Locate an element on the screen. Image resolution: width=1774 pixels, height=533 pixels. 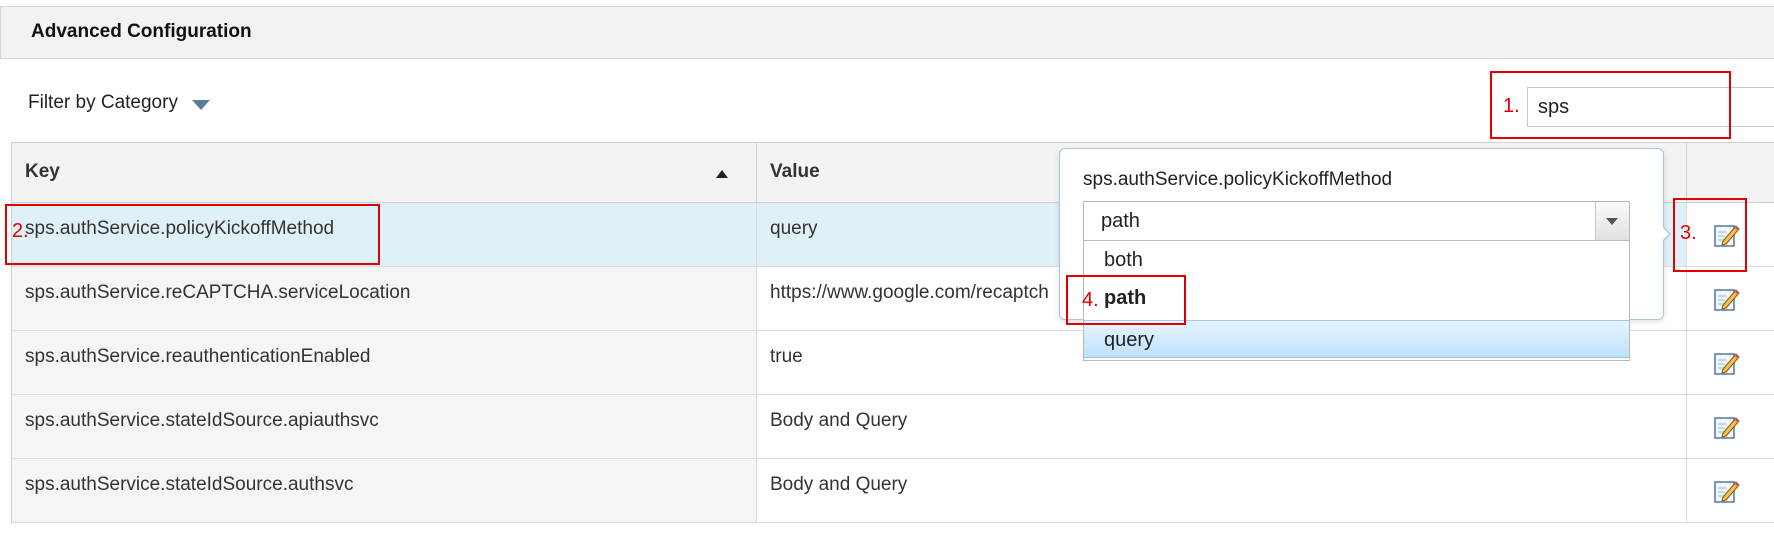
column-header-actions is located at coordinates (1730, 172).